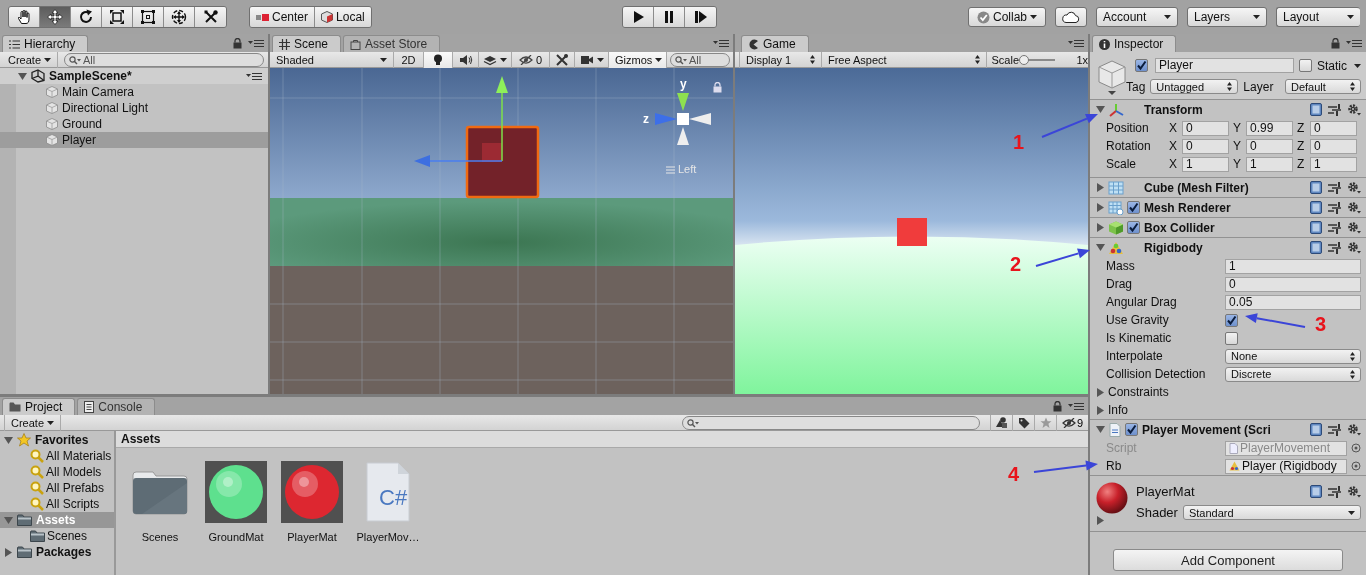 The height and width of the screenshot is (575, 1366). I want to click on shader-dropdown: Standard, so click(1271, 512).